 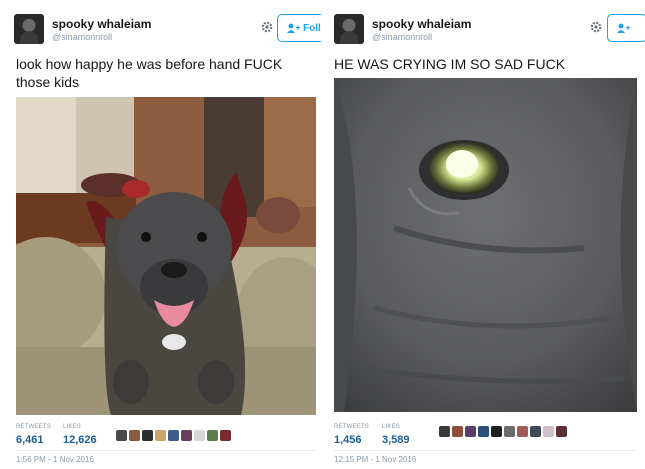 What do you see at coordinates (48, 82) in the screenshot?
I see `tweet-text-line: those kids` at bounding box center [48, 82].